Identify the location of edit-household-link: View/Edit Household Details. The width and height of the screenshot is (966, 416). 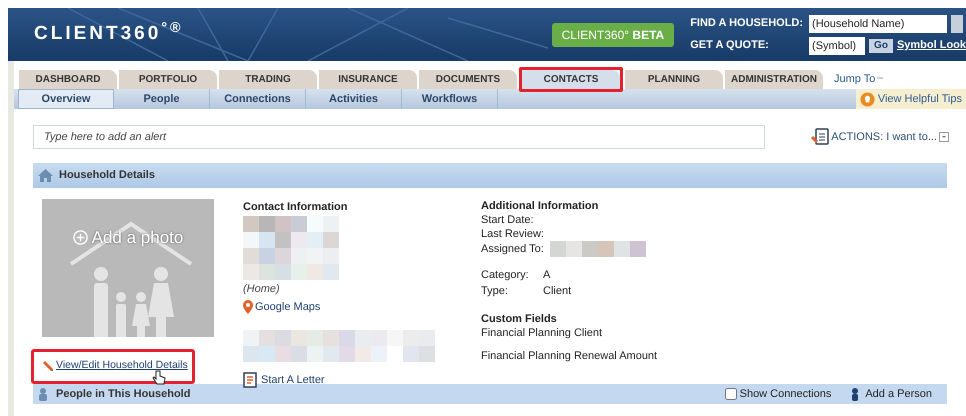
(122, 366).